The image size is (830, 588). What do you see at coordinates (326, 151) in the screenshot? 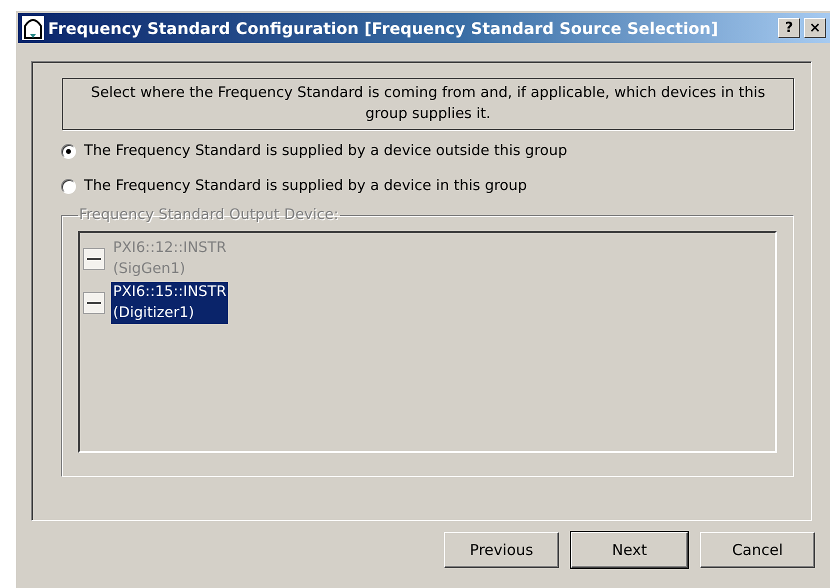
I see `radio-label: The Frequency Standard is supplied by a device outside this group` at bounding box center [326, 151].